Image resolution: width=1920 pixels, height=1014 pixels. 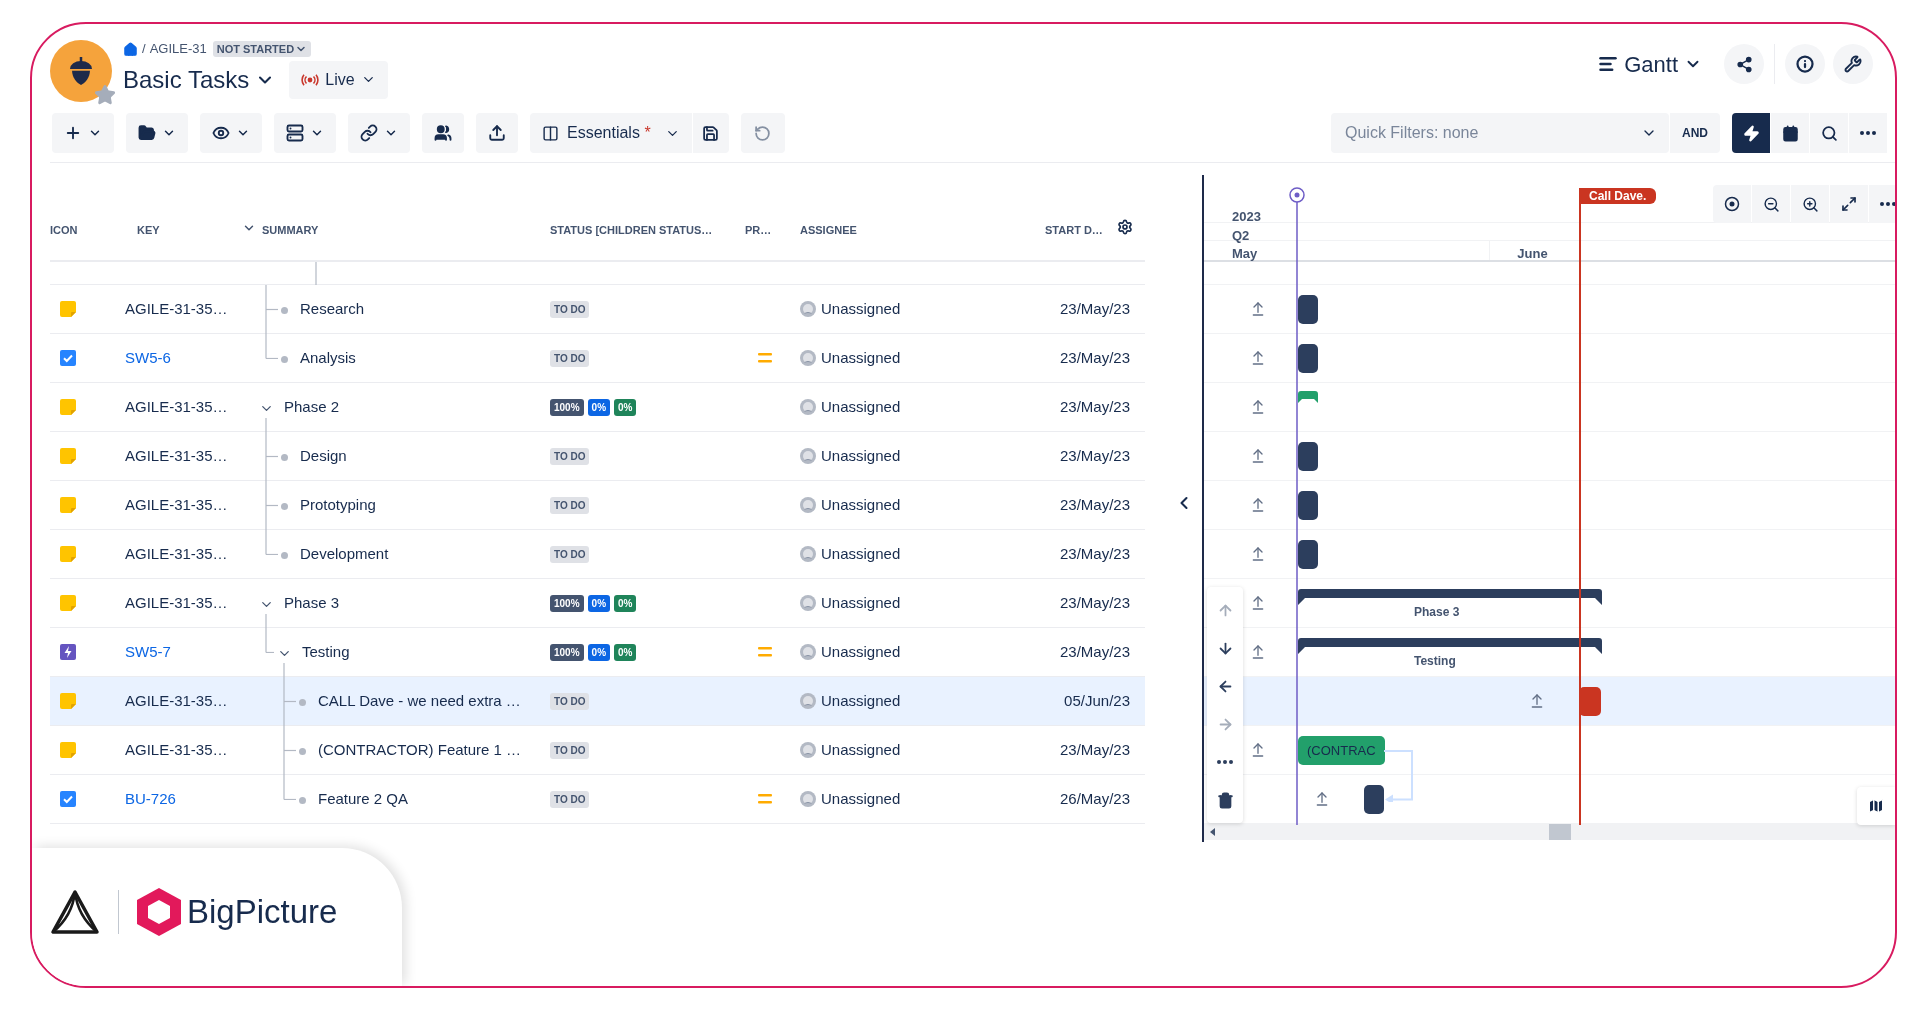 What do you see at coordinates (1549, 832) in the screenshot?
I see `horizontal-scrollbar` at bounding box center [1549, 832].